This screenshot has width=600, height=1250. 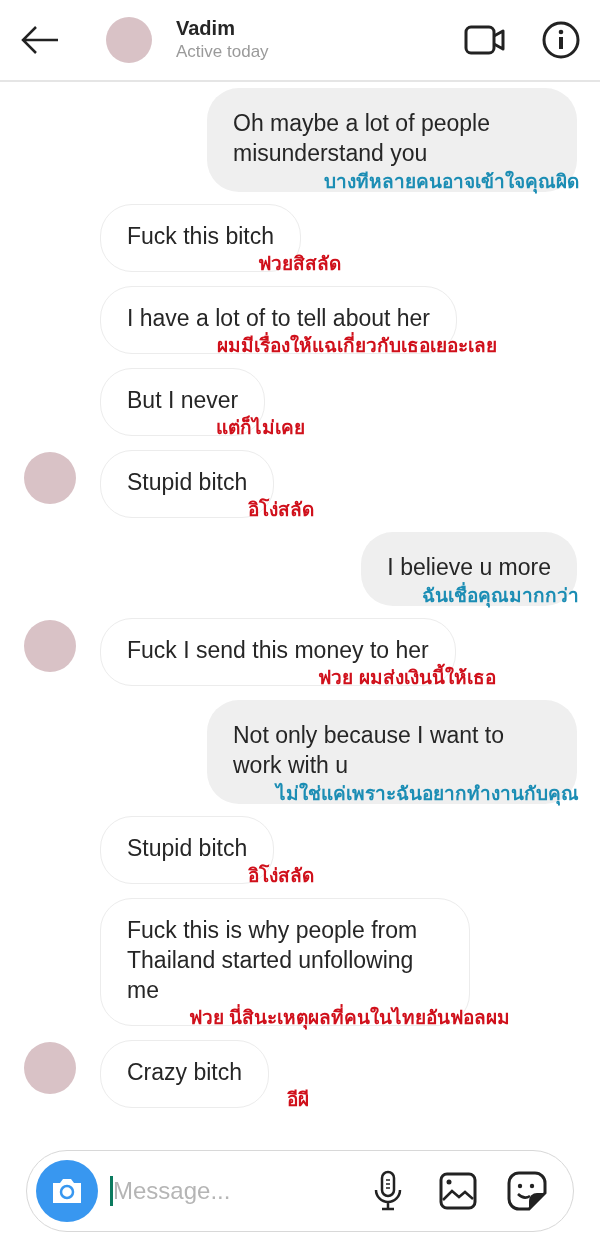 What do you see at coordinates (222, 52) in the screenshot?
I see `active-status: Active today` at bounding box center [222, 52].